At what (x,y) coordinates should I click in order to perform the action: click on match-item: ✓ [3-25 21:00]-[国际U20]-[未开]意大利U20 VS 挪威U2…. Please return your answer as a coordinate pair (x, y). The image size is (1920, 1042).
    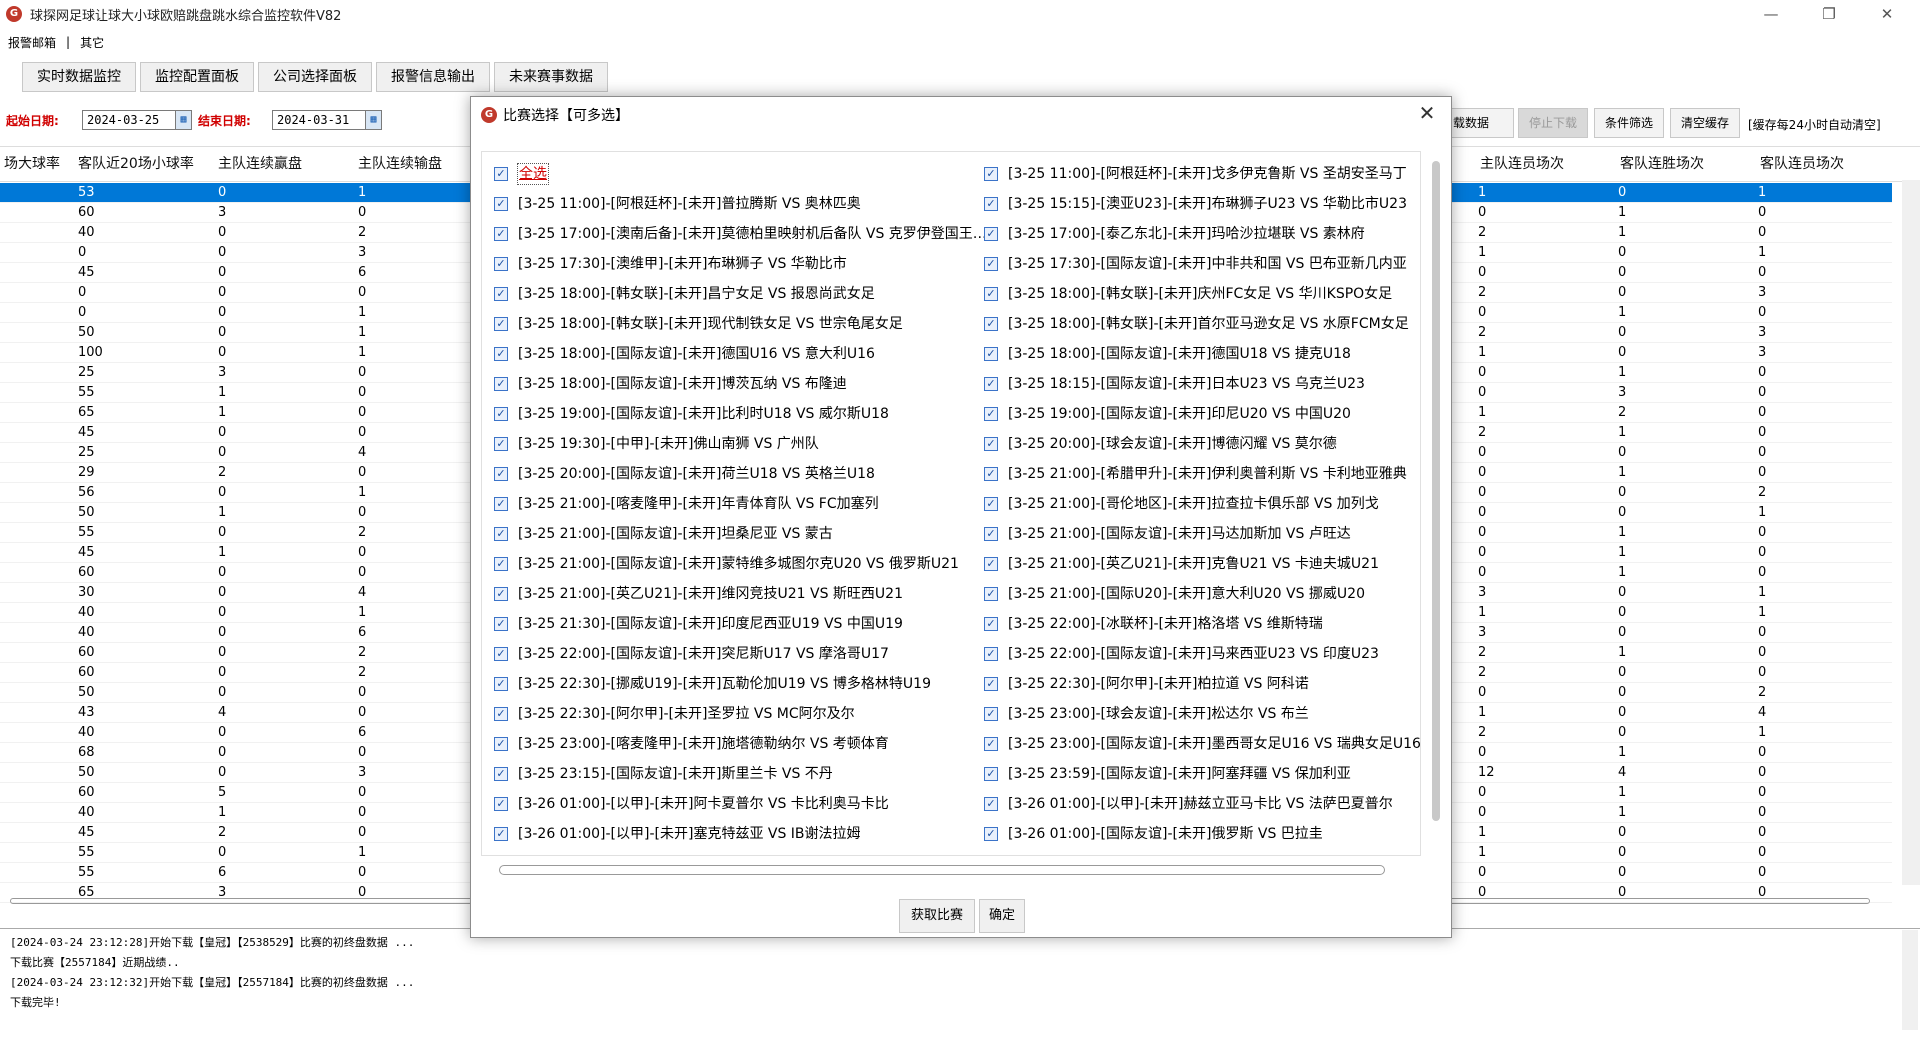
    Looking at the image, I should click on (1174, 594).